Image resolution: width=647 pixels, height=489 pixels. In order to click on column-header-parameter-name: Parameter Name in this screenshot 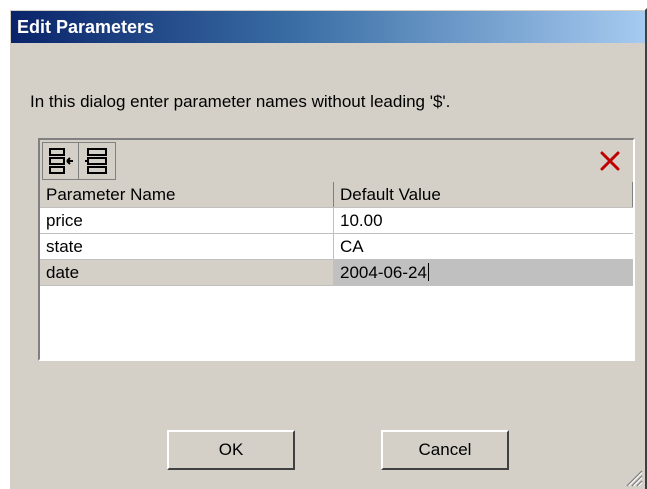, I will do `click(187, 194)`.